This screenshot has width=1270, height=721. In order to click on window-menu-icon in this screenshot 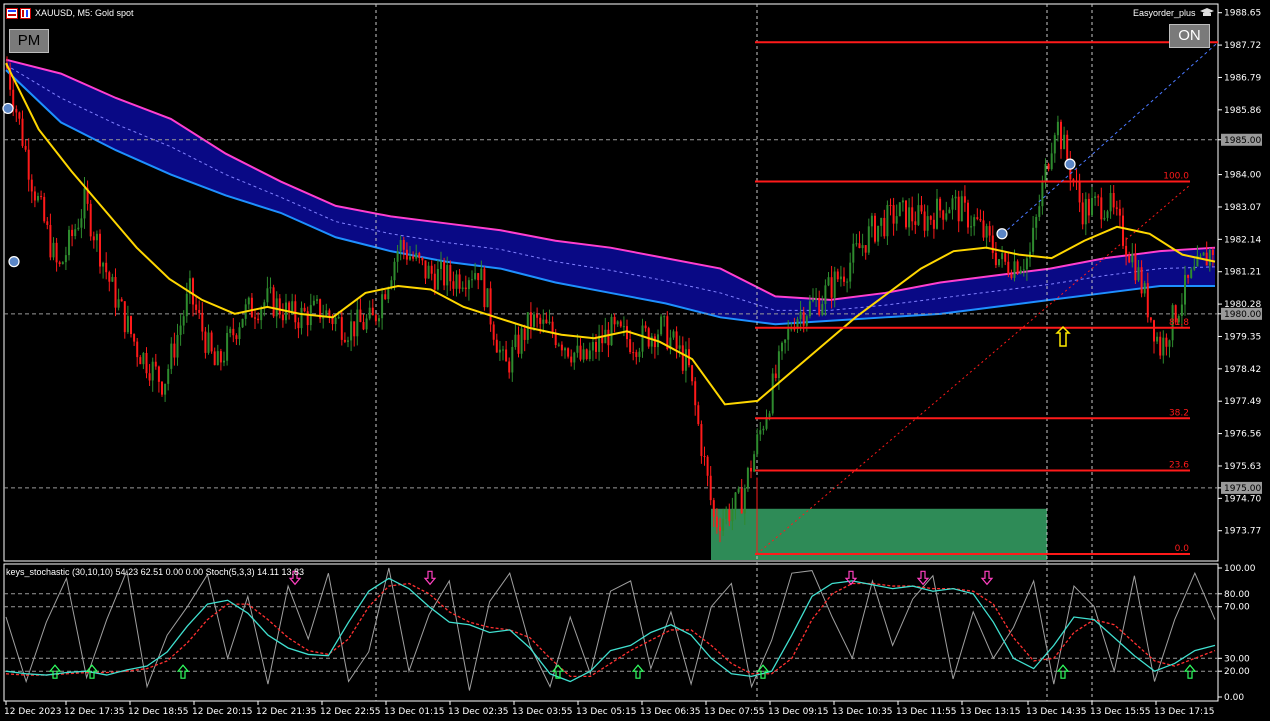, I will do `click(19, 13)`.